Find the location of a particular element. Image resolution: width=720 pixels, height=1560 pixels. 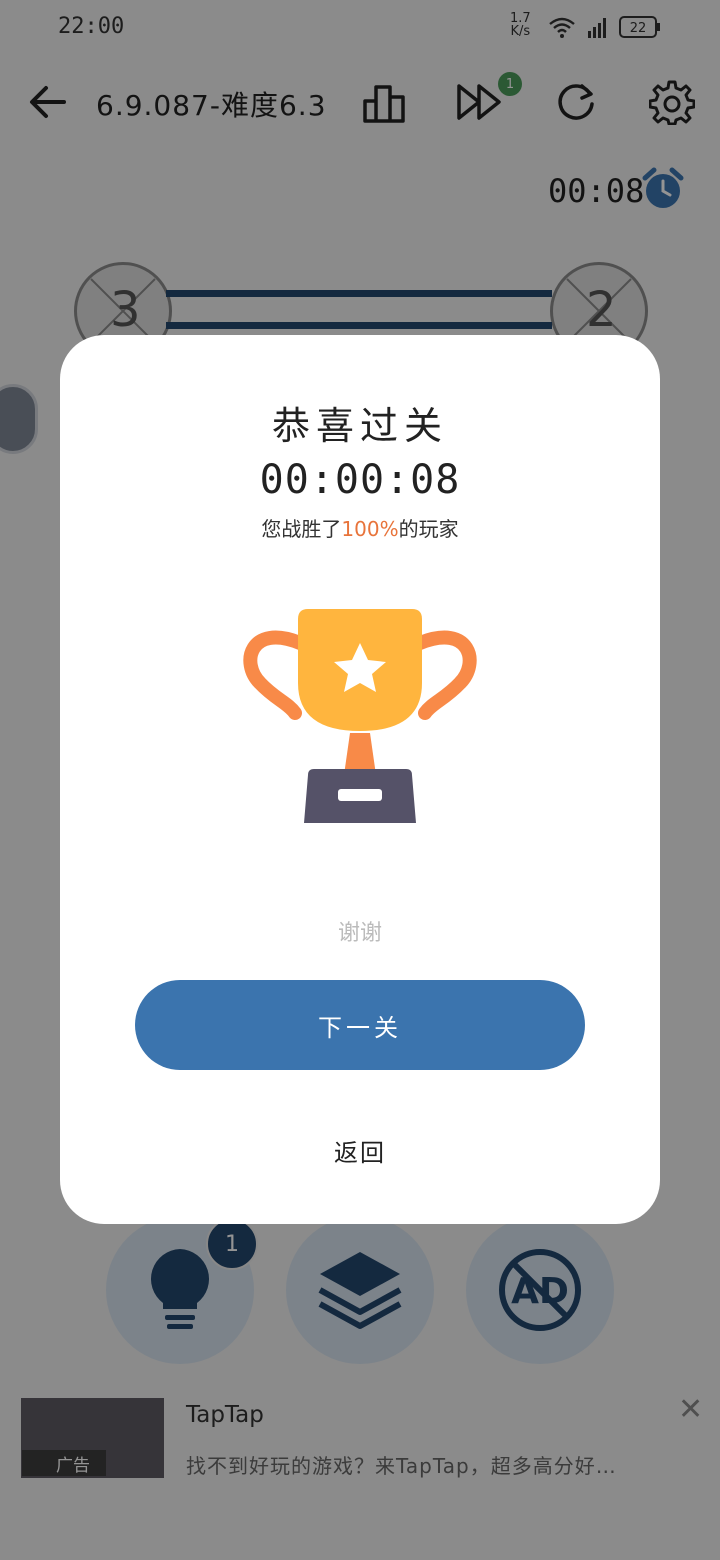

beat-players-text: 您战胜了100%的玩家 is located at coordinates (360, 529).